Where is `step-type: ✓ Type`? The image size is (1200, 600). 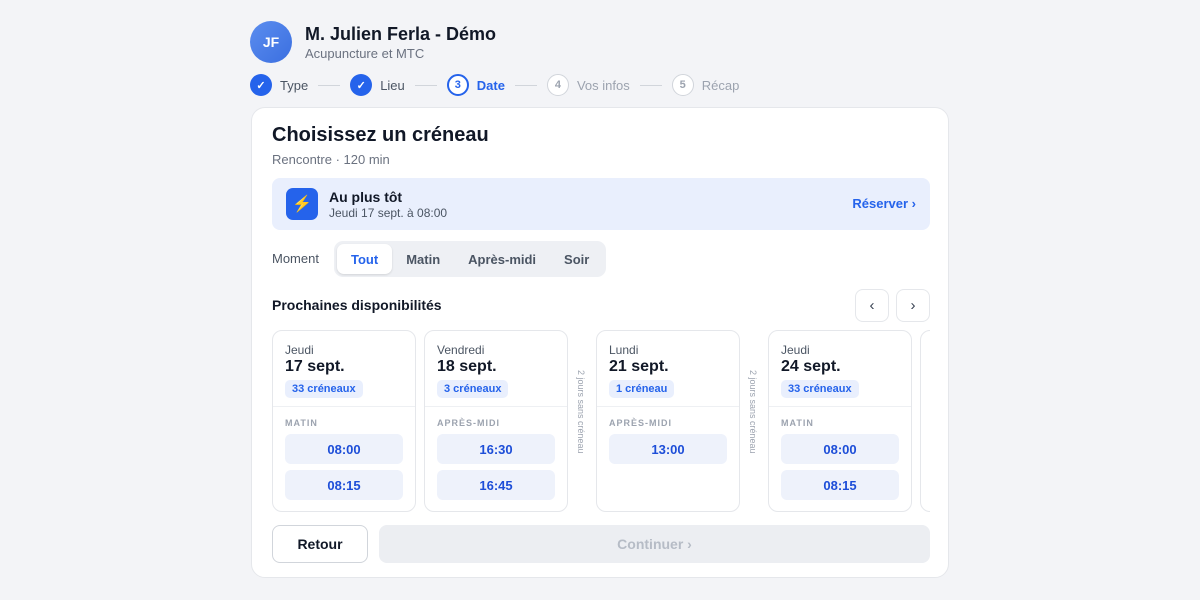 step-type: ✓ Type is located at coordinates (279, 85).